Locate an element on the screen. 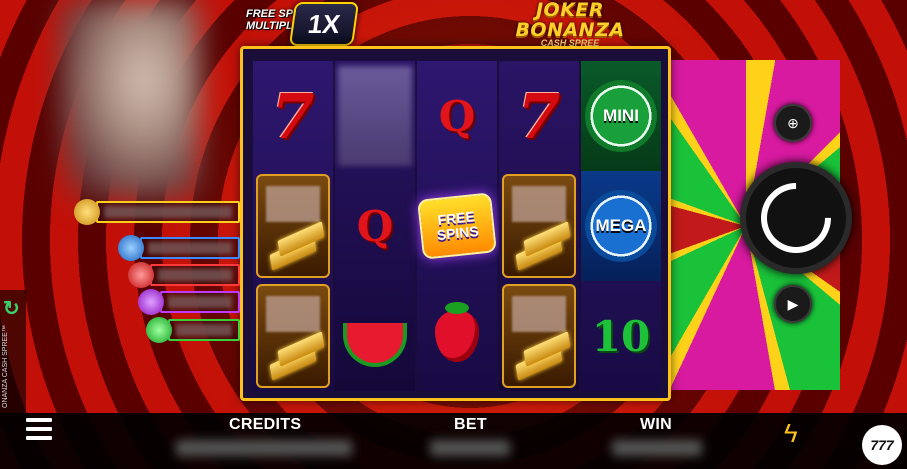 The width and height of the screenshot is (907, 469). bottom-bar: CREDITS BET WIN is located at coordinates (453, 441).